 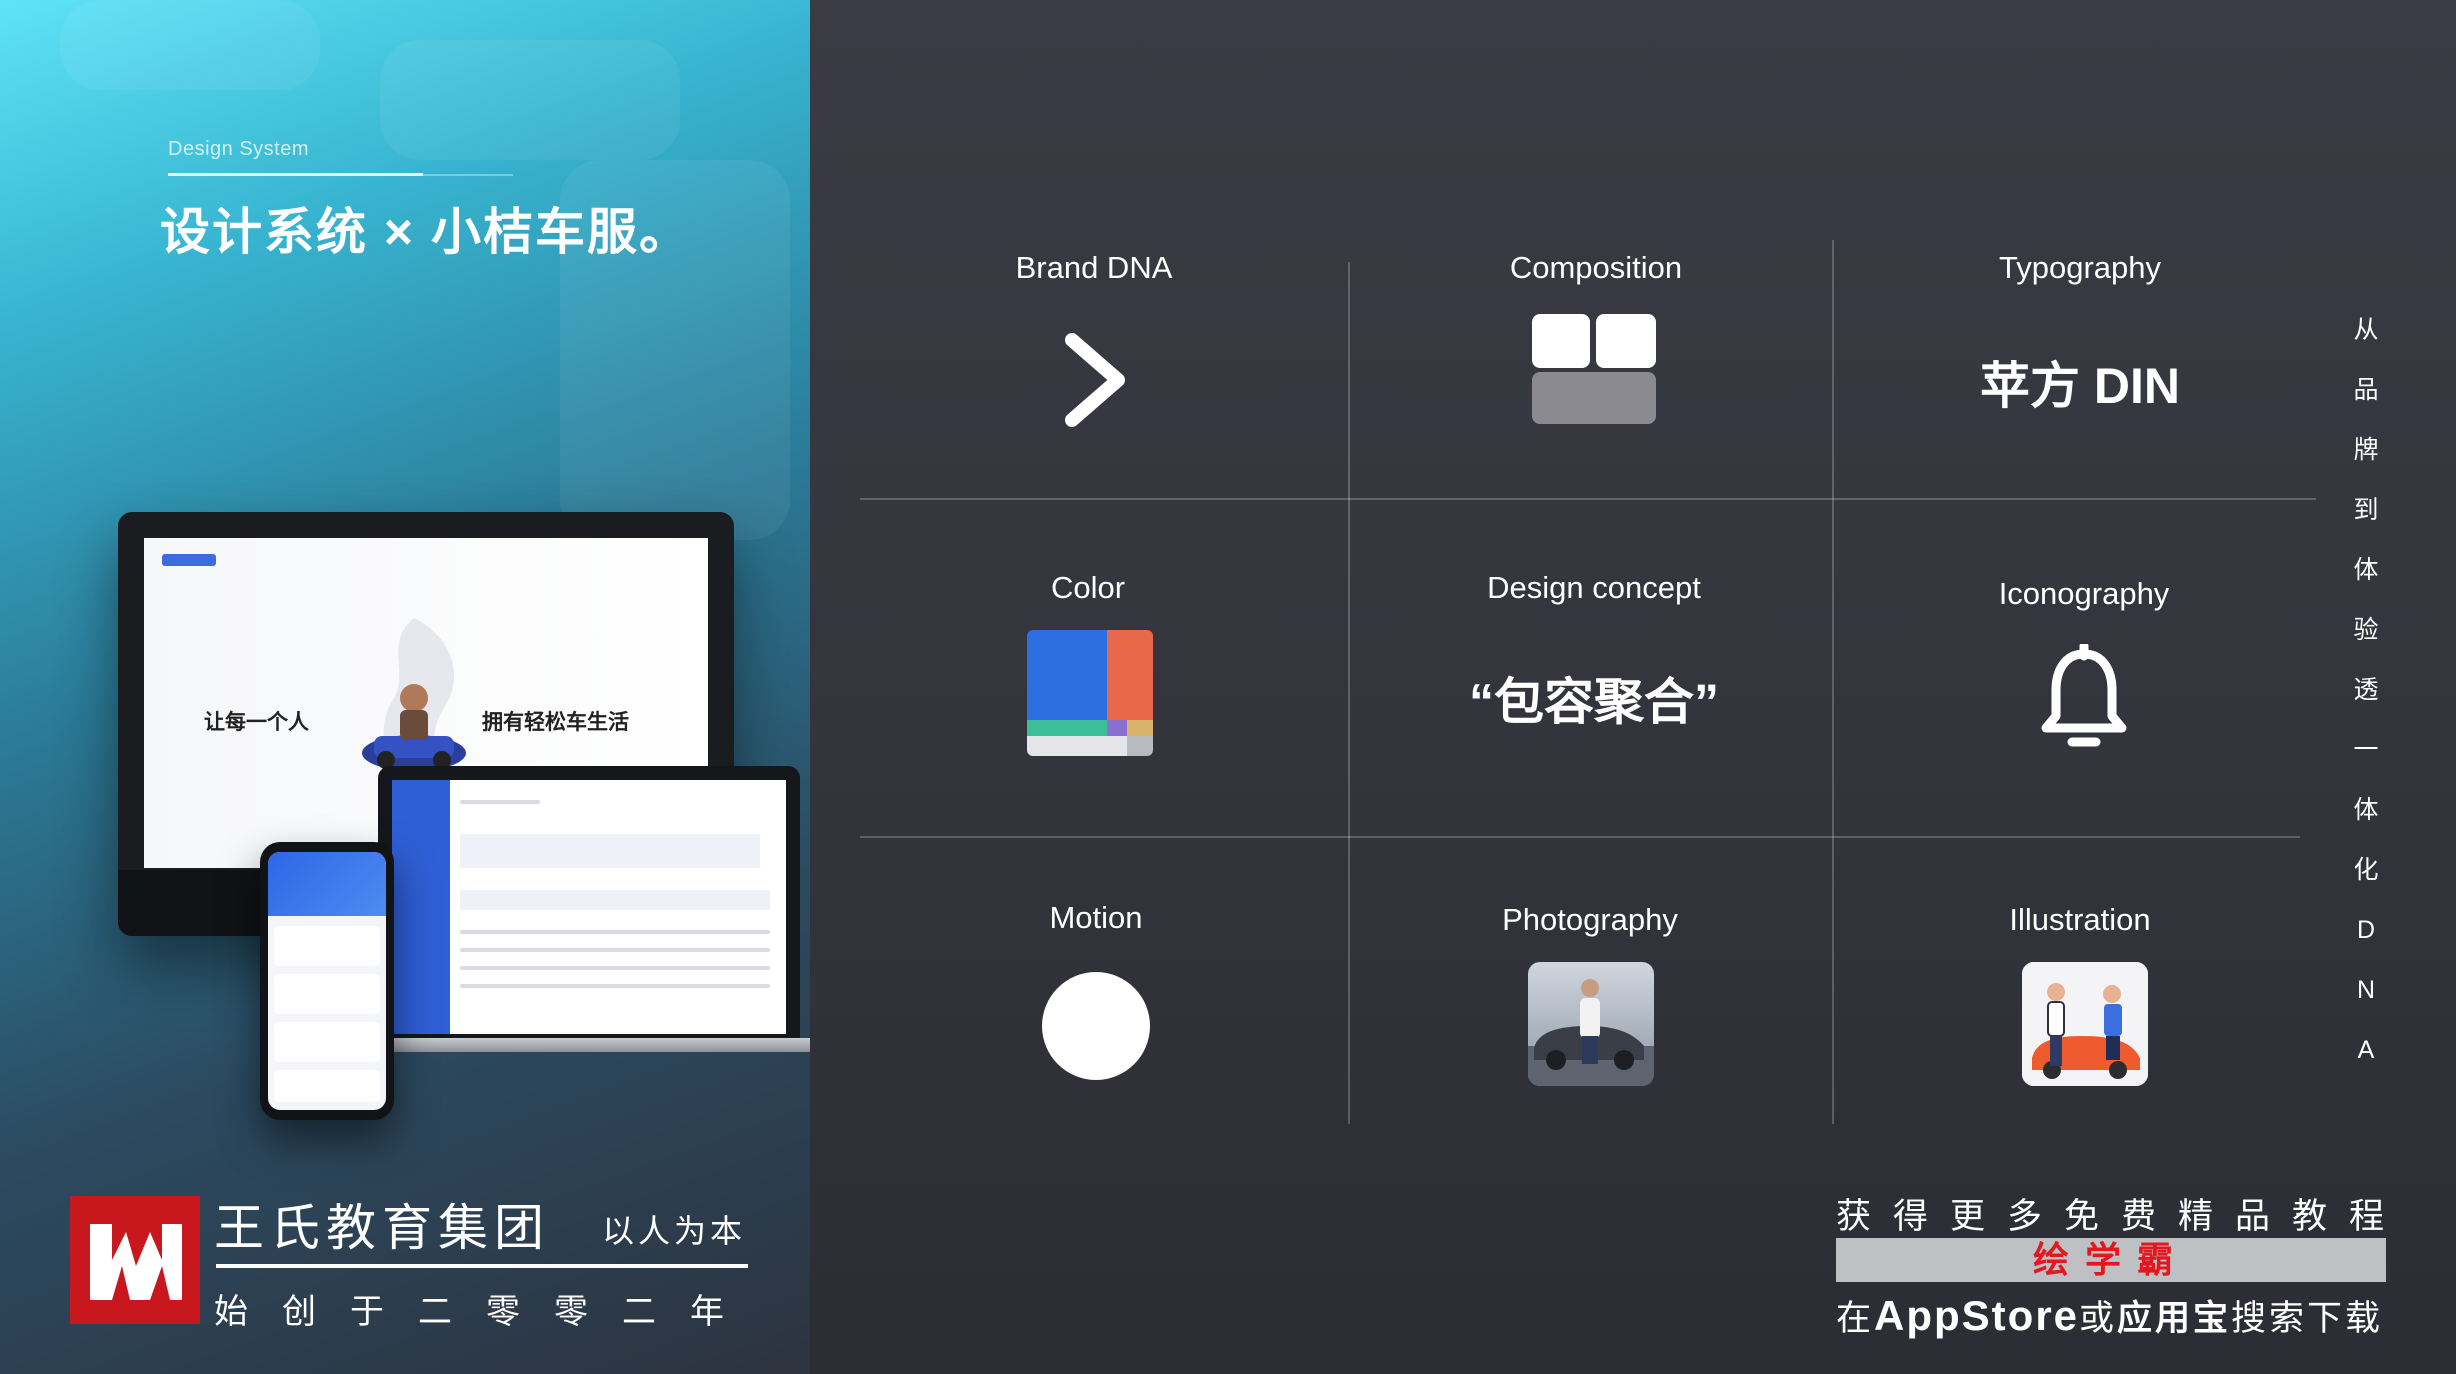 What do you see at coordinates (2366, 870) in the screenshot?
I see `vertical-char: 化` at bounding box center [2366, 870].